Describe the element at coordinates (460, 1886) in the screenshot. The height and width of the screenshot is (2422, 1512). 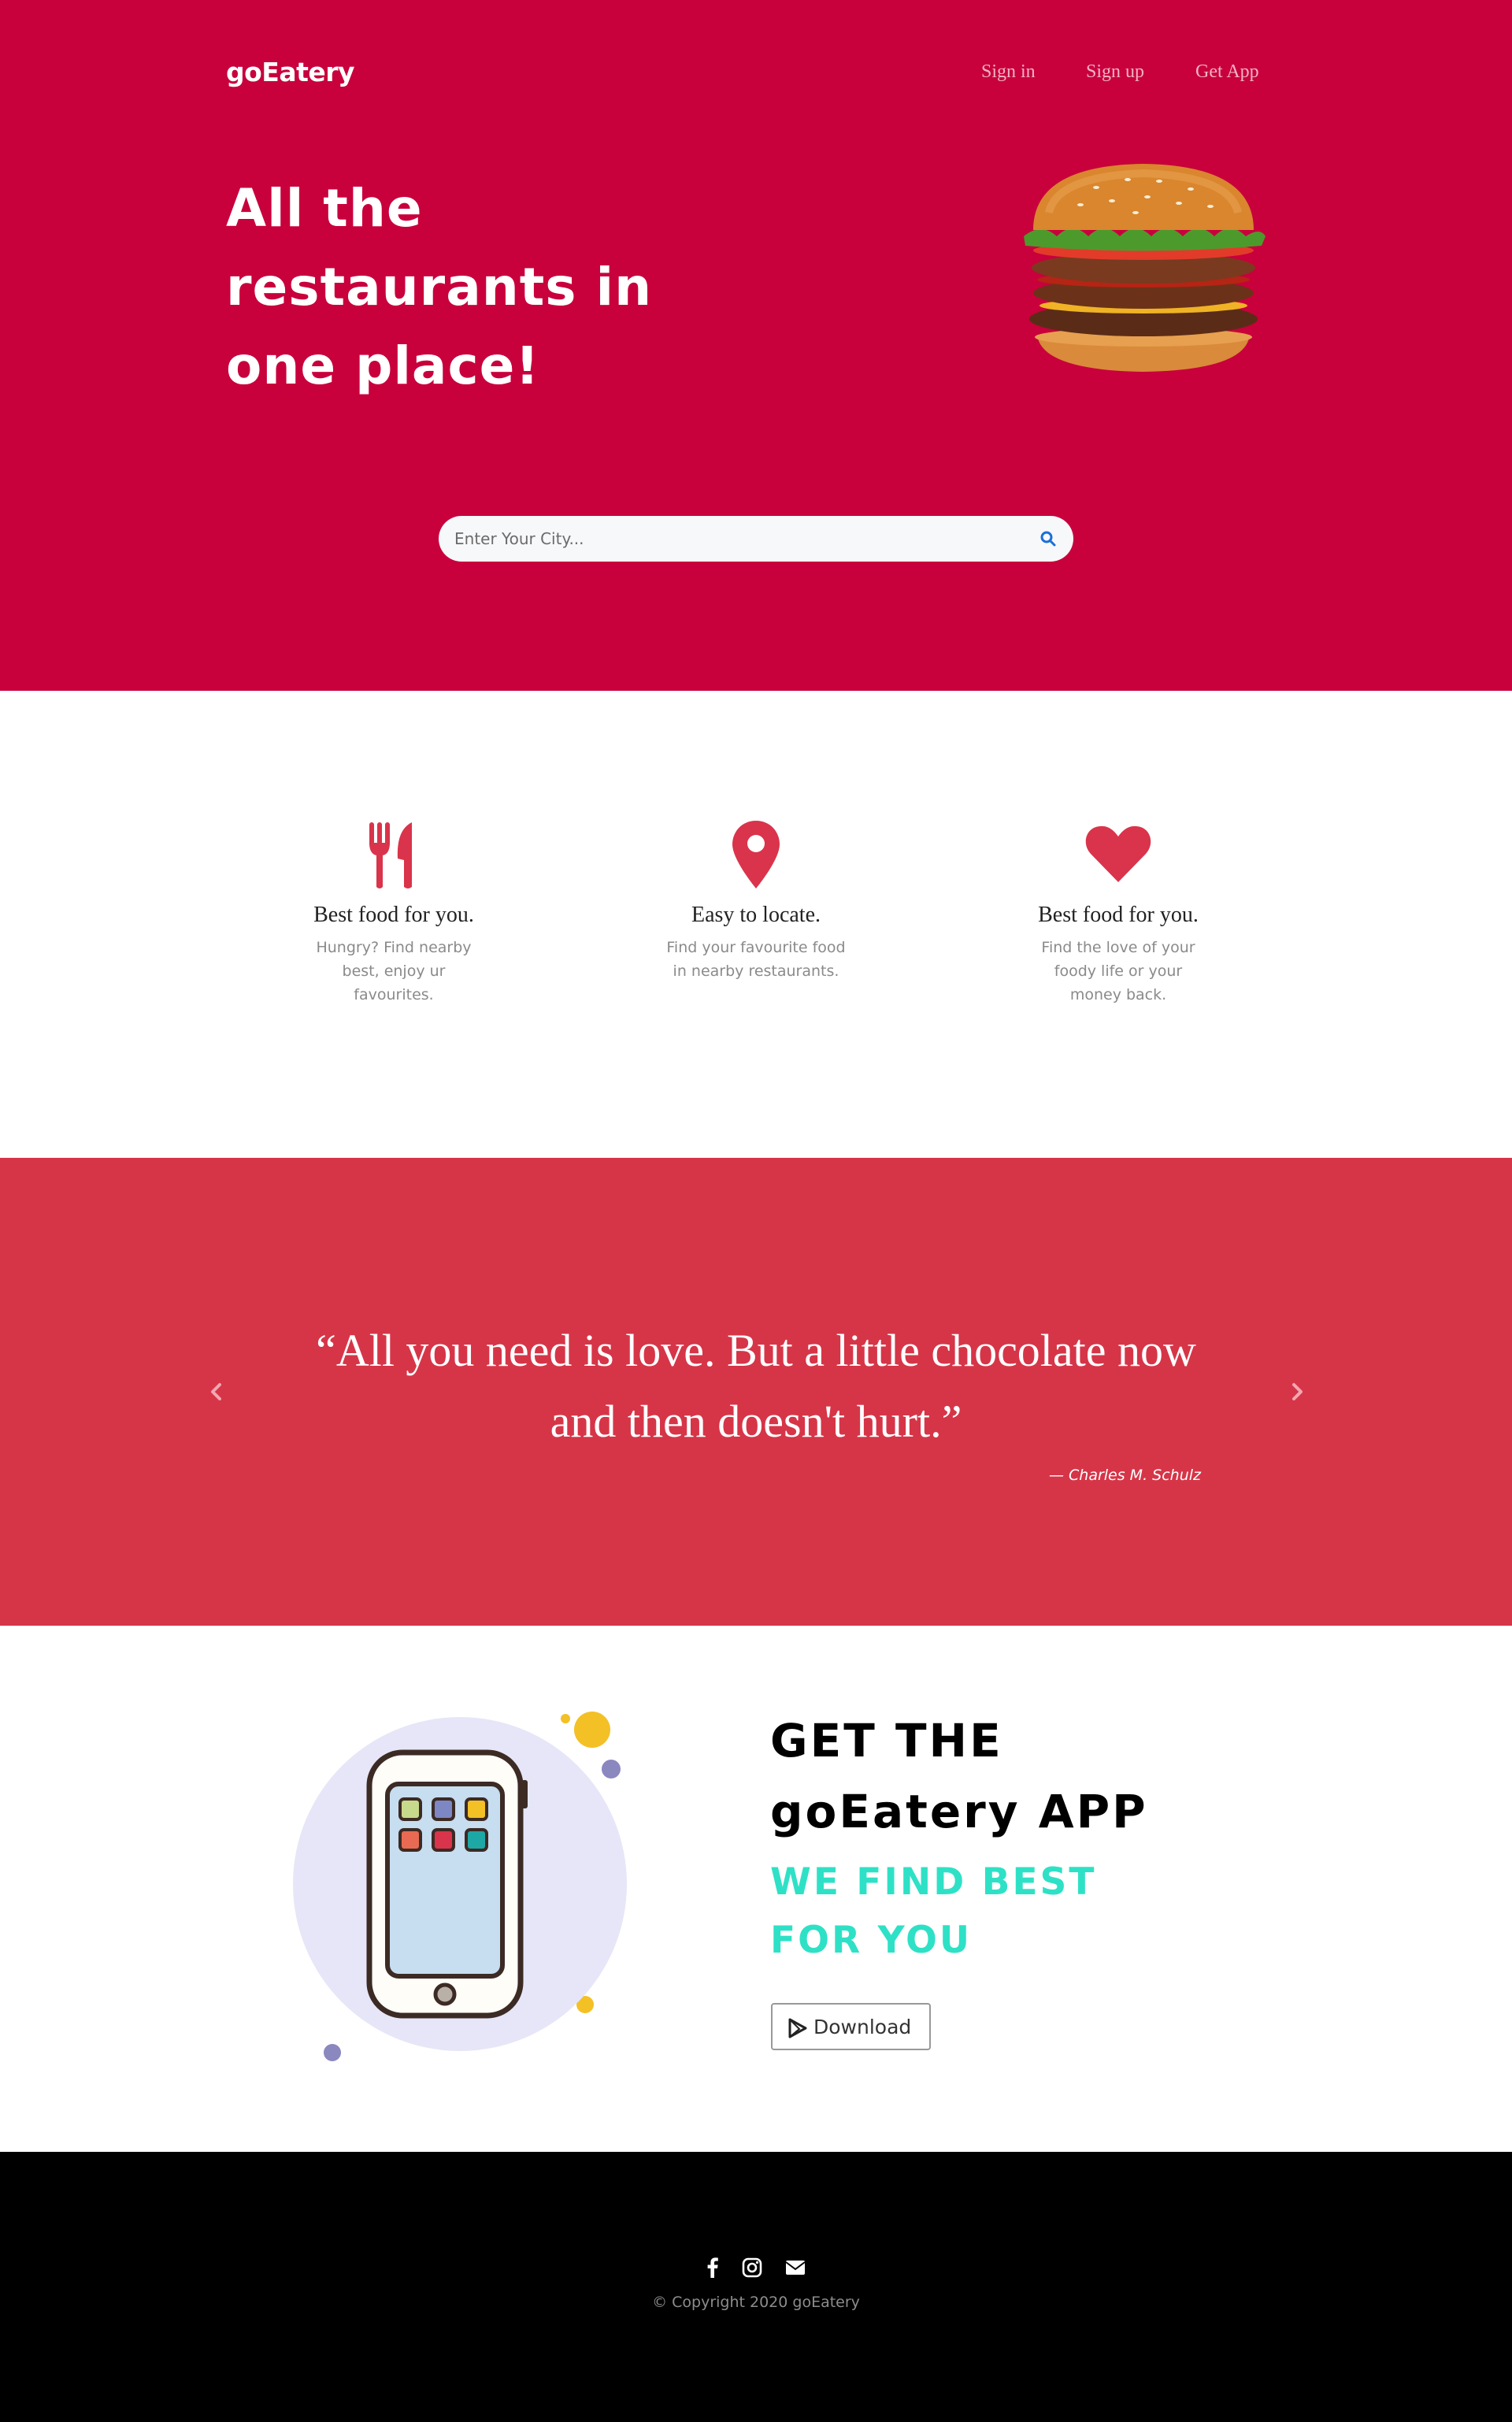
I see `phone-illustration` at that location.